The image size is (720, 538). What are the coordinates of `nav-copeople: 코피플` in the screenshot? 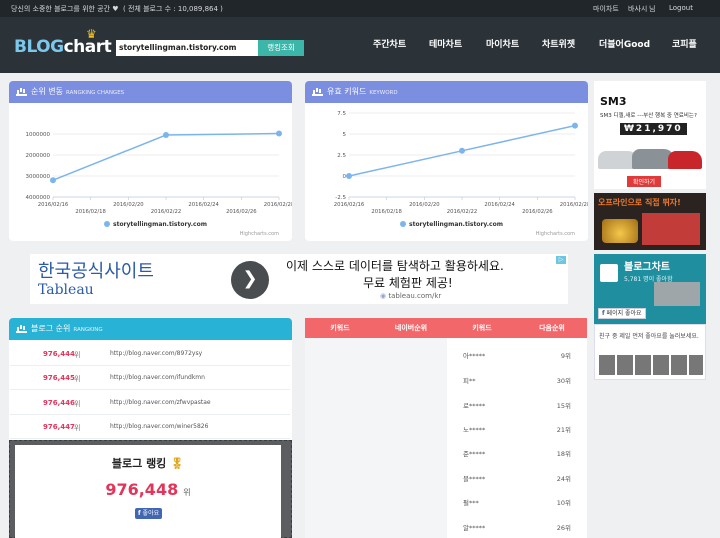 It's located at (684, 43).